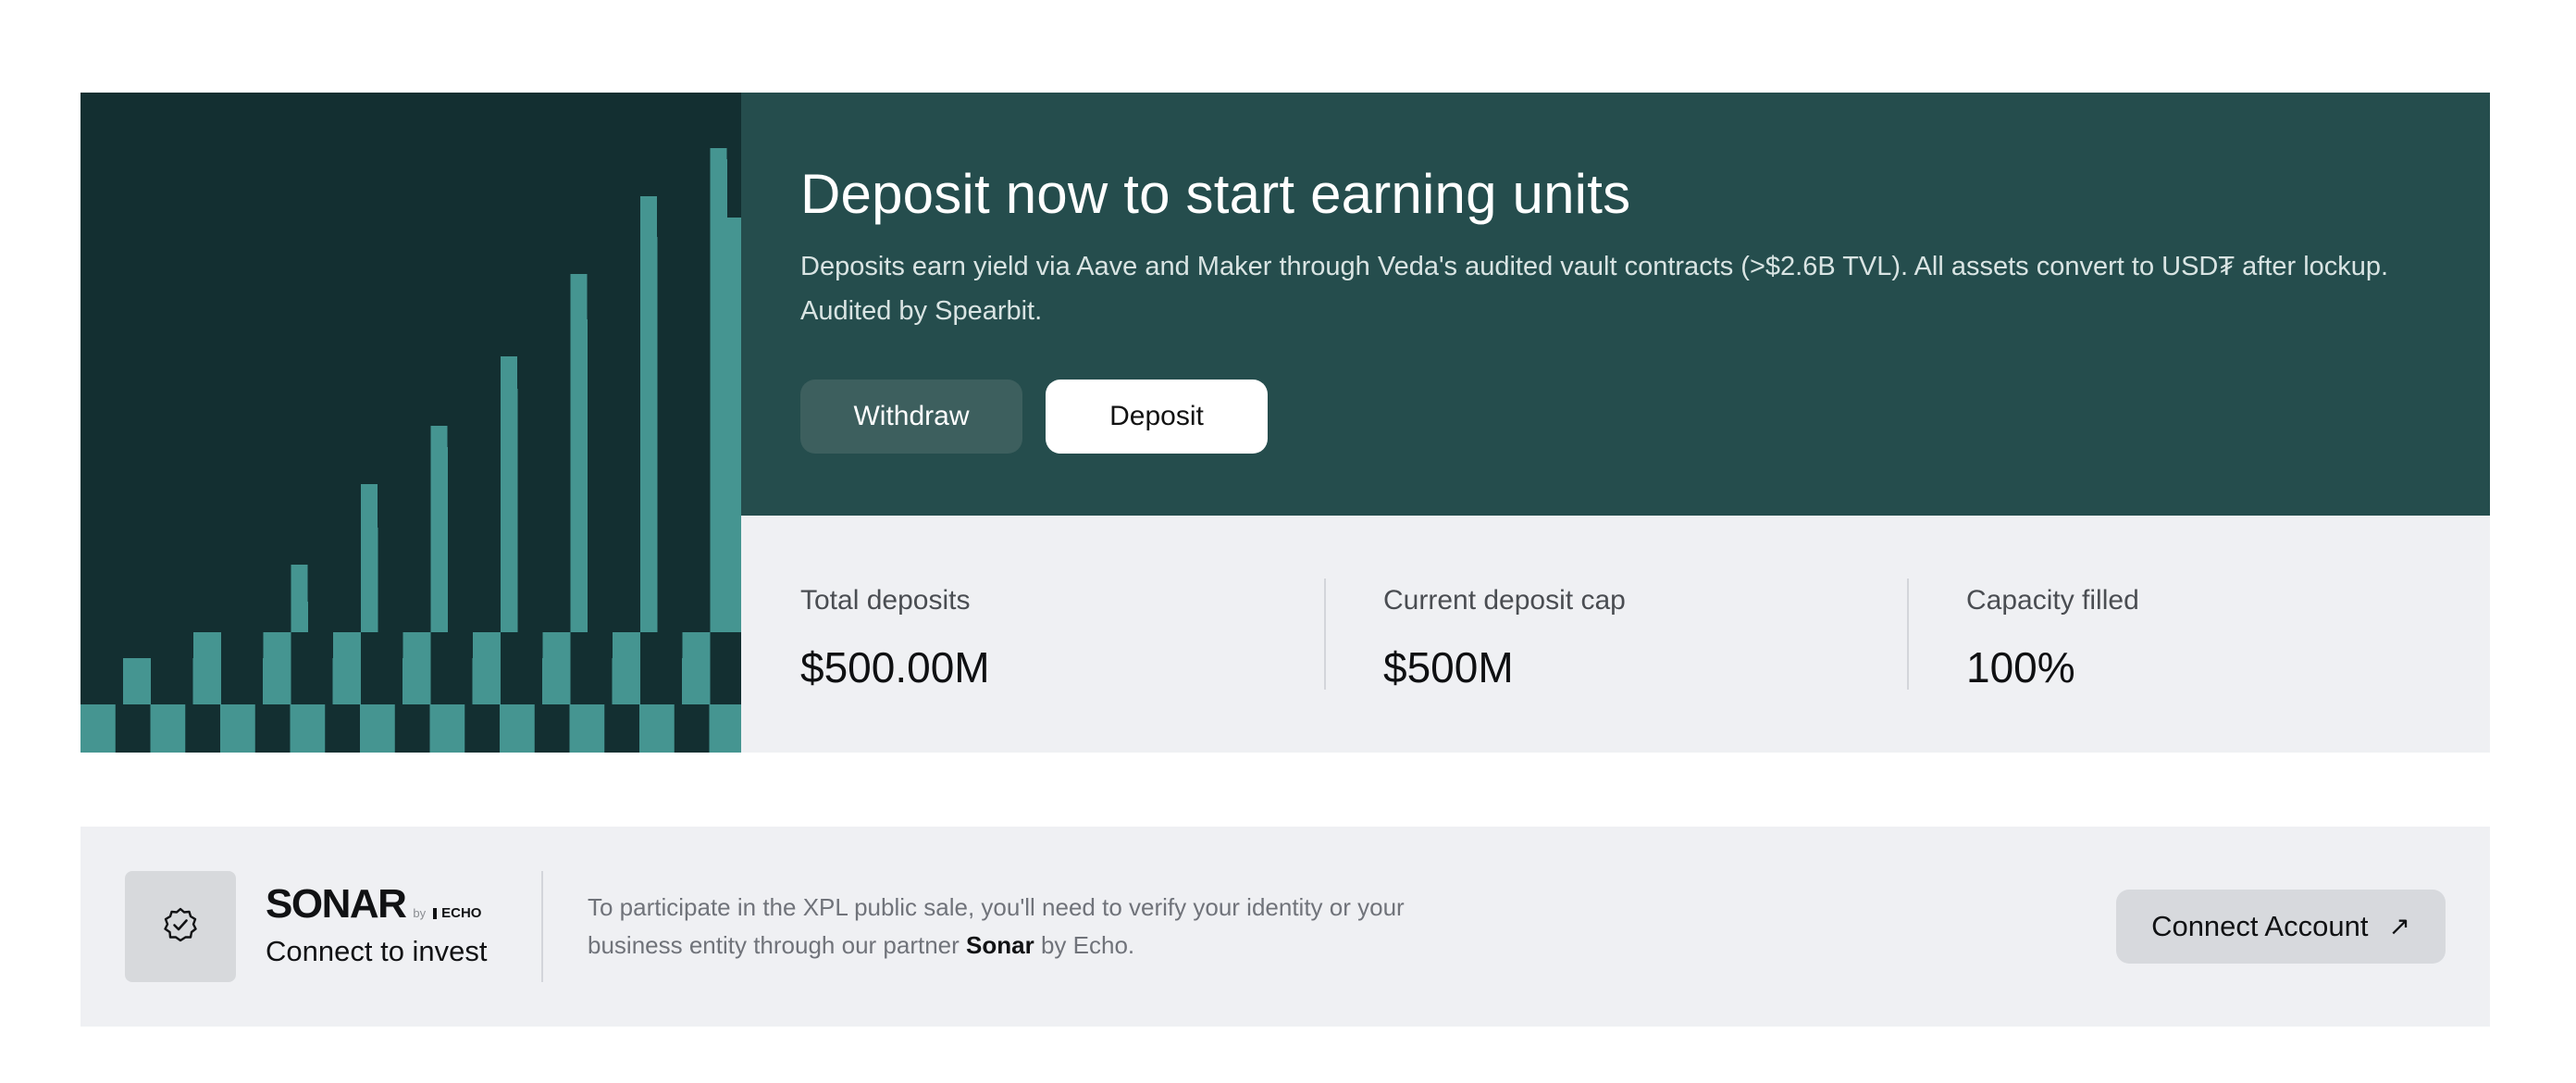 The height and width of the screenshot is (1083, 2576). Describe the element at coordinates (1157, 417) in the screenshot. I see `deposit-button: Deposit` at that location.